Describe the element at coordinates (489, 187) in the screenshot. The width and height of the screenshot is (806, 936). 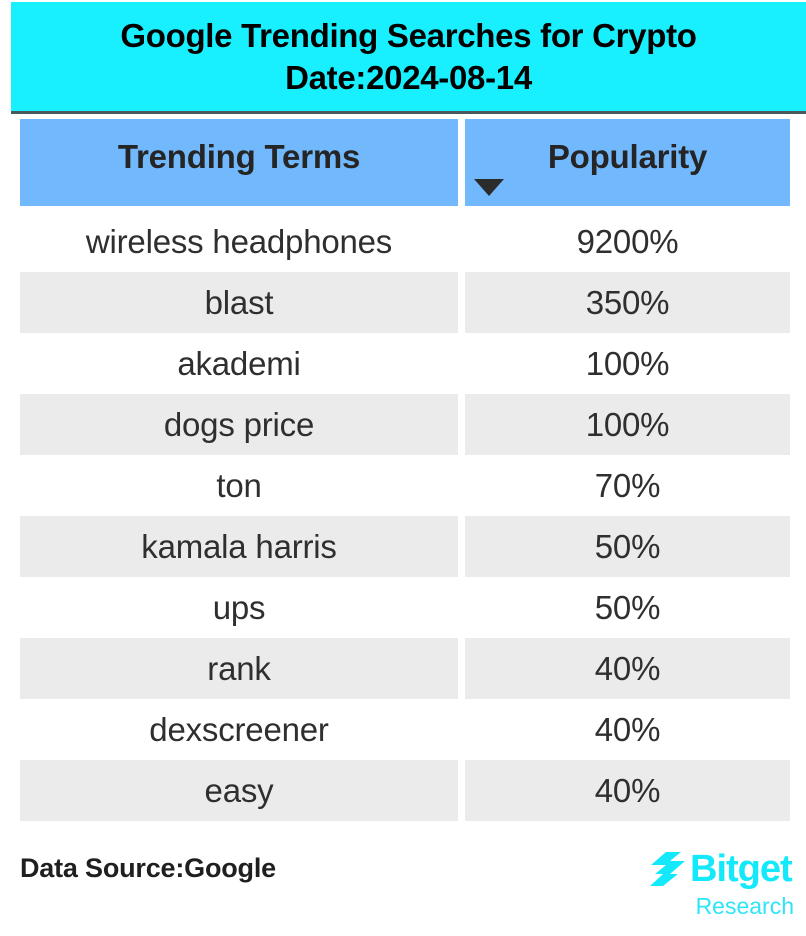
I see `triangle-down-icon` at that location.